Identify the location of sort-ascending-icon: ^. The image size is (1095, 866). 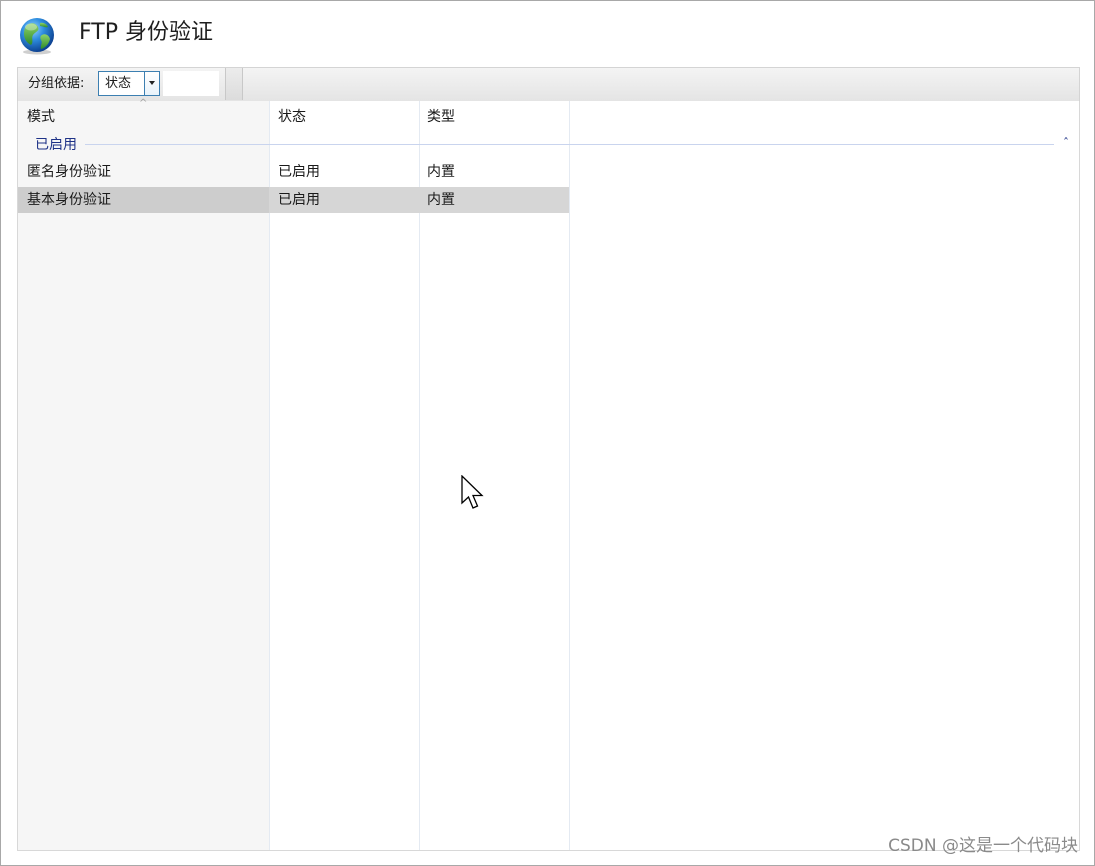
(143, 103).